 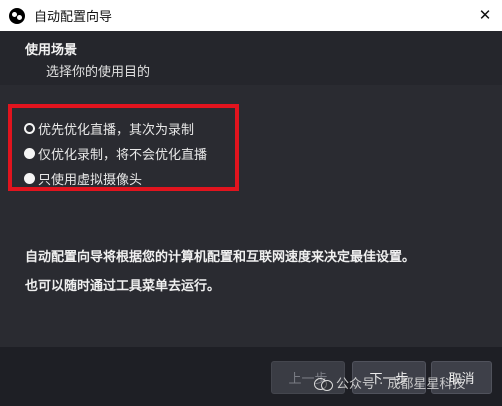 I want to click on option-label: 仅优化录制，将不会优化直播, so click(x=123, y=155).